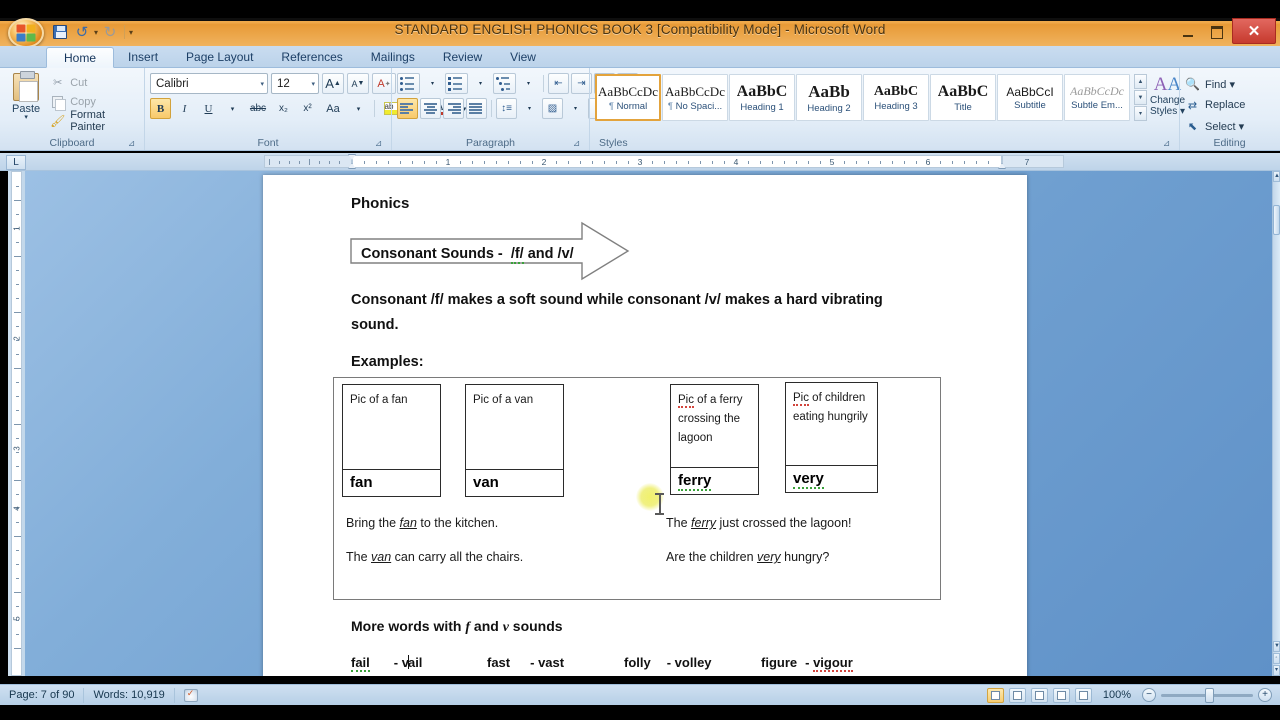 The image size is (1280, 720). I want to click on arrow-banner-shape: Consonant Sounds - /f/ and /v/, so click(490, 251).